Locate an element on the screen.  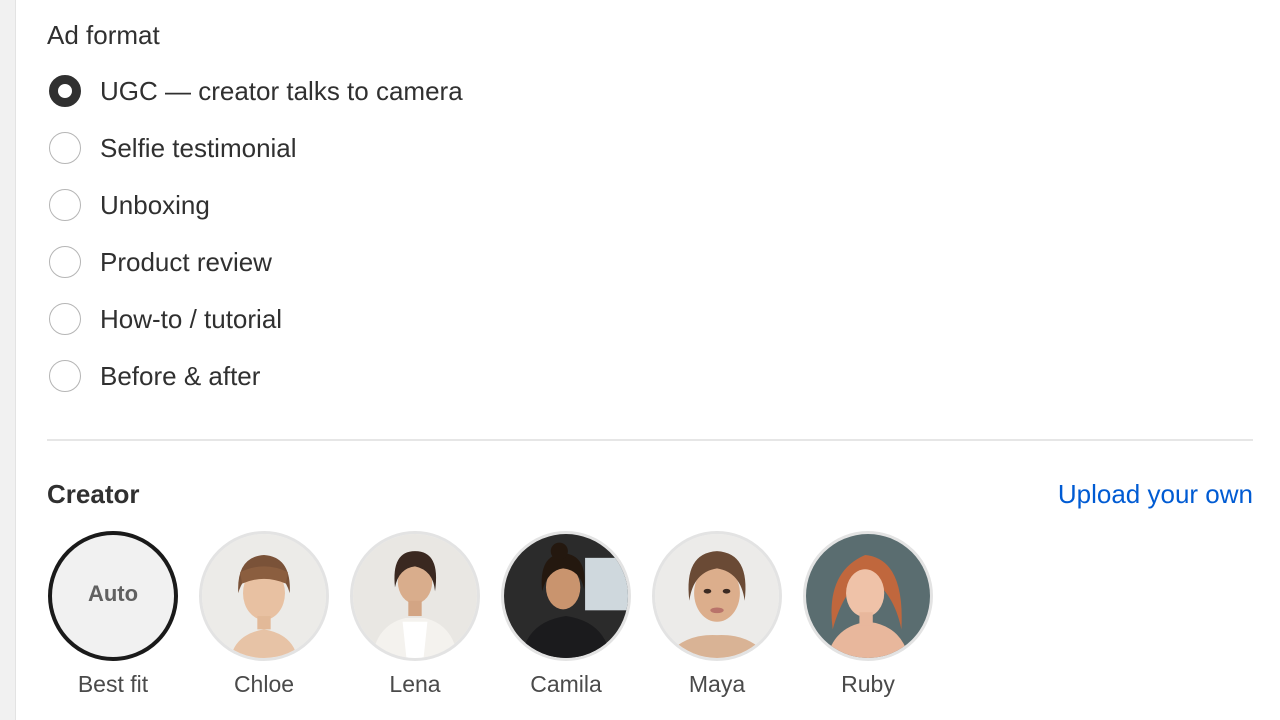
radio-option-label: How-to / tutorial is located at coordinates (191, 319).